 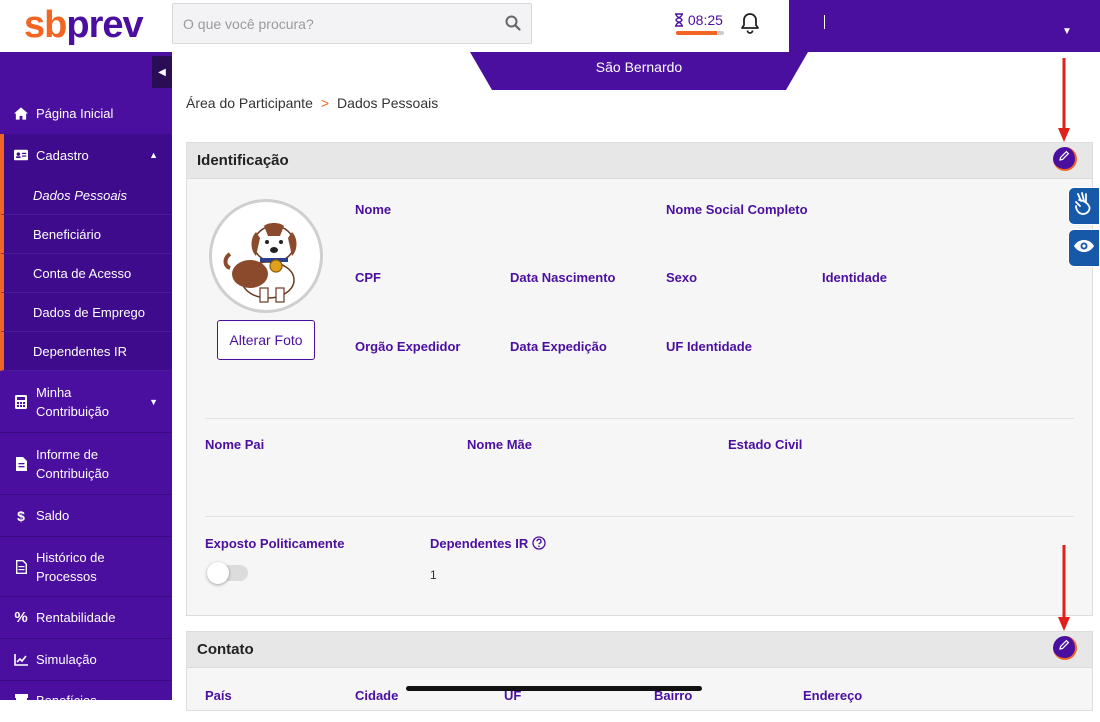 I want to click on field-label-dependentes-ir: Dependentes IR, so click(x=488, y=543).